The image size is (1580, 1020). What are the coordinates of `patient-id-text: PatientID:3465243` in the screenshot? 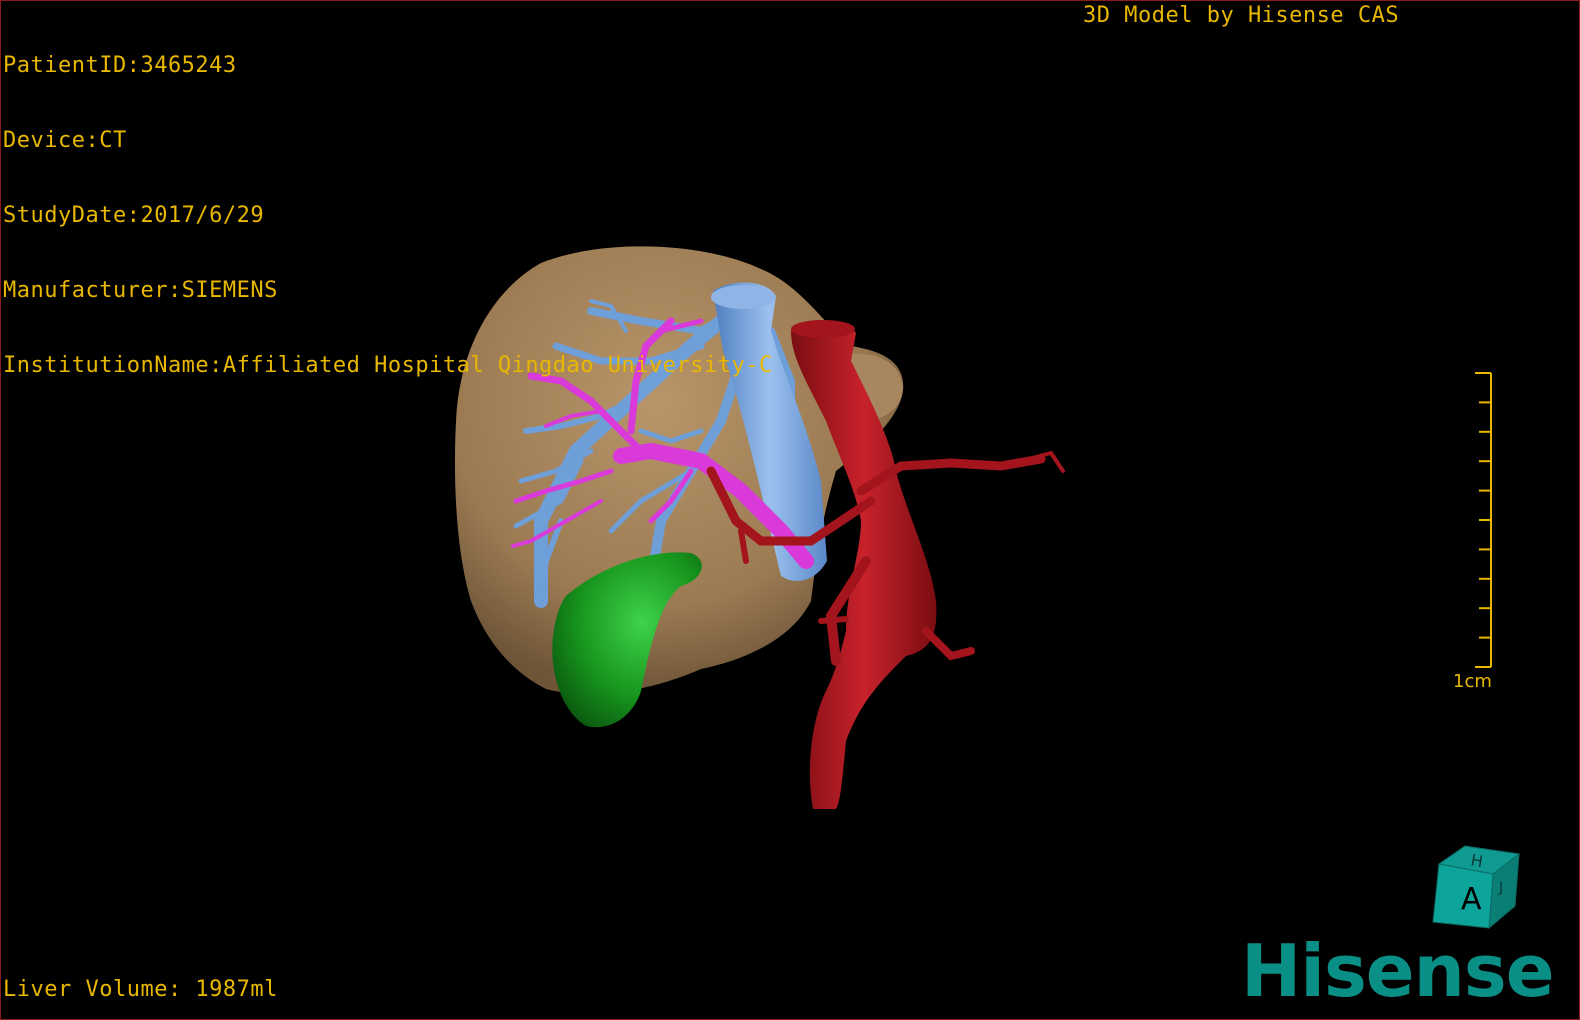 It's located at (120, 65).